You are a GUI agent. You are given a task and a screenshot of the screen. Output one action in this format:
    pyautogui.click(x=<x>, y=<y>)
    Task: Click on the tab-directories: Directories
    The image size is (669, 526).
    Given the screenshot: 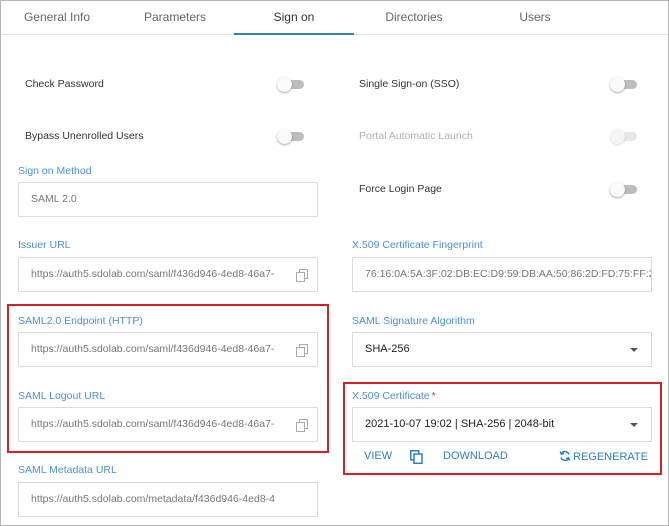 What is the action you would take?
    pyautogui.click(x=414, y=18)
    